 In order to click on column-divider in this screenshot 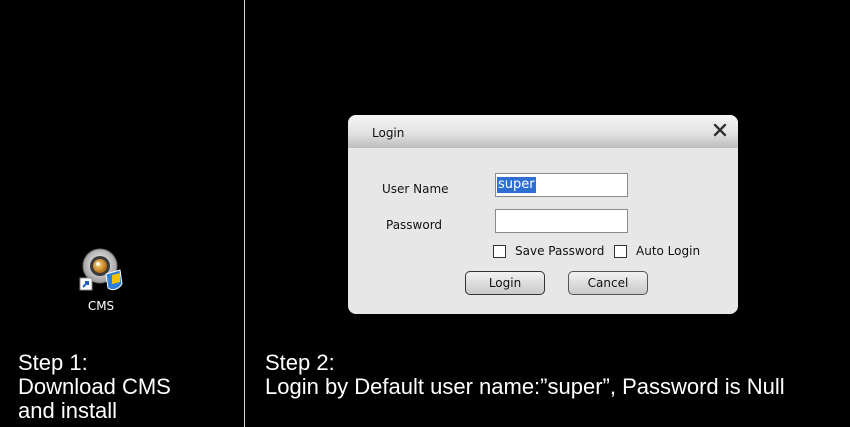, I will do `click(244, 213)`.